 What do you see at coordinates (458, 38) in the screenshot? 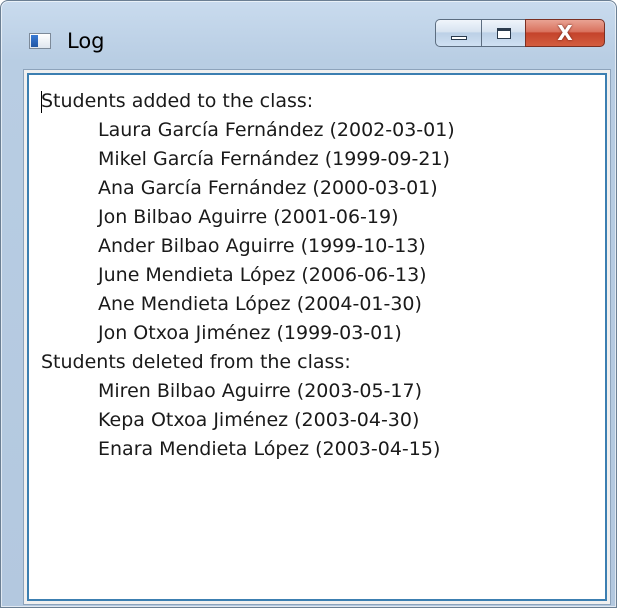
I see `minimize-icon` at bounding box center [458, 38].